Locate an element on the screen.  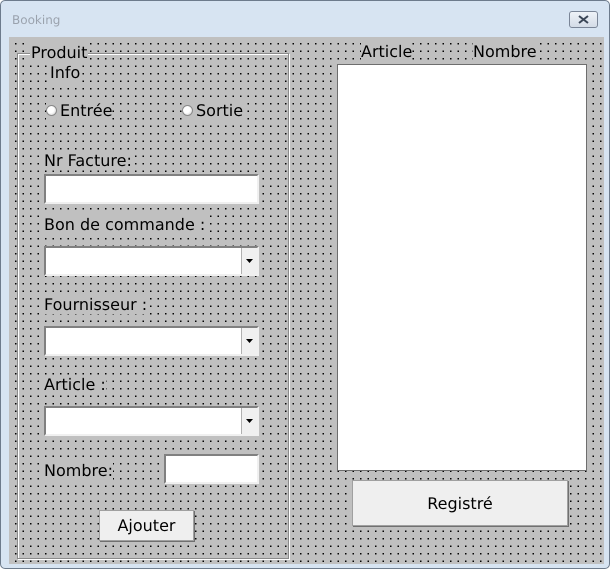
frame-caption: Produit is located at coordinates (59, 52).